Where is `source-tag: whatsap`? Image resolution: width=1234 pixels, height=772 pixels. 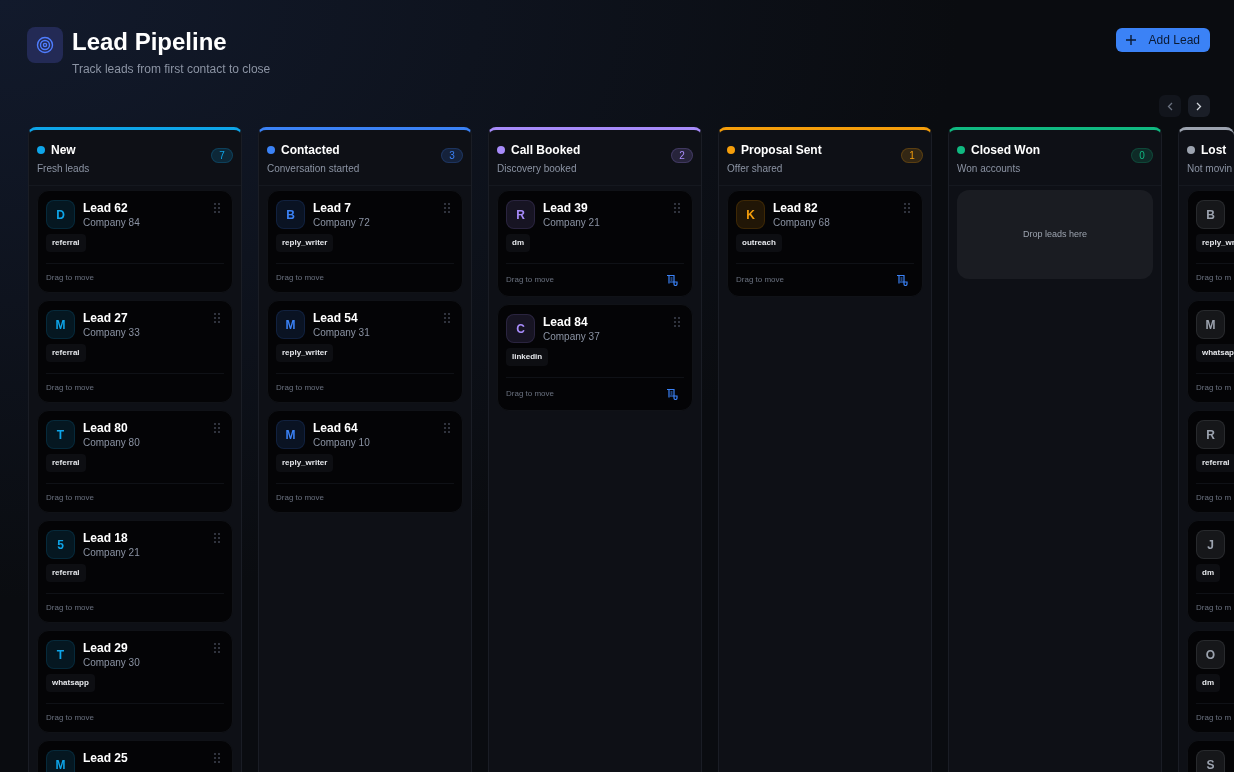
source-tag: whatsap is located at coordinates (1215, 353).